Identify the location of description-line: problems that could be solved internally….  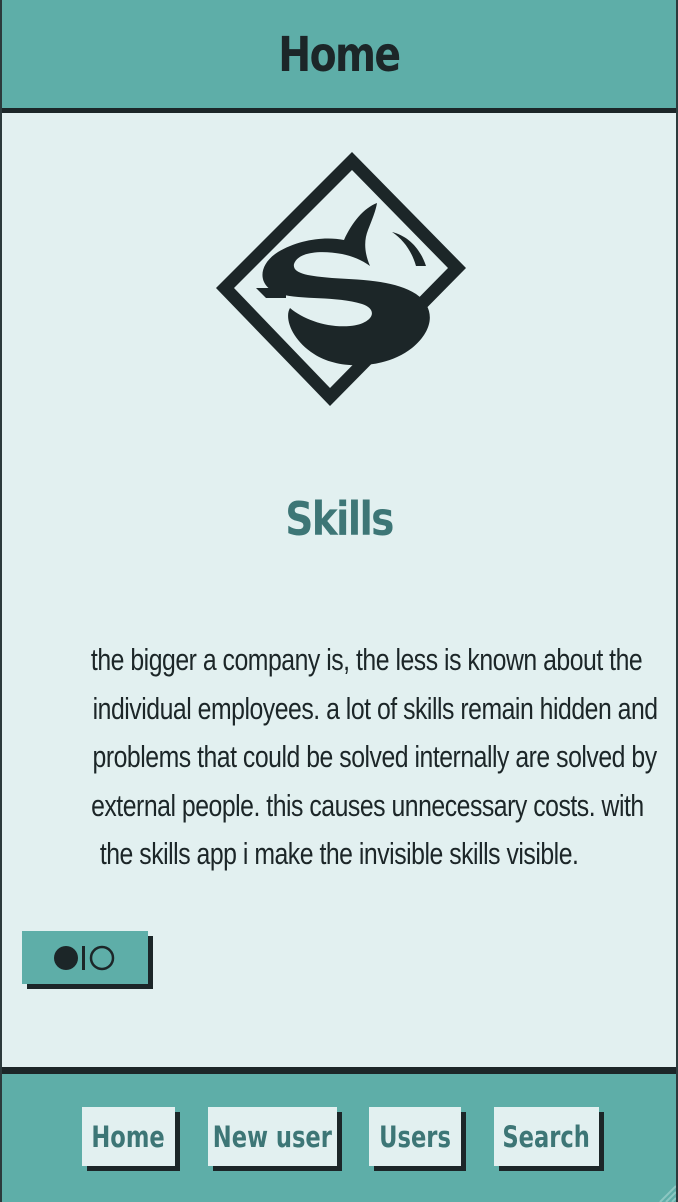
(375, 756).